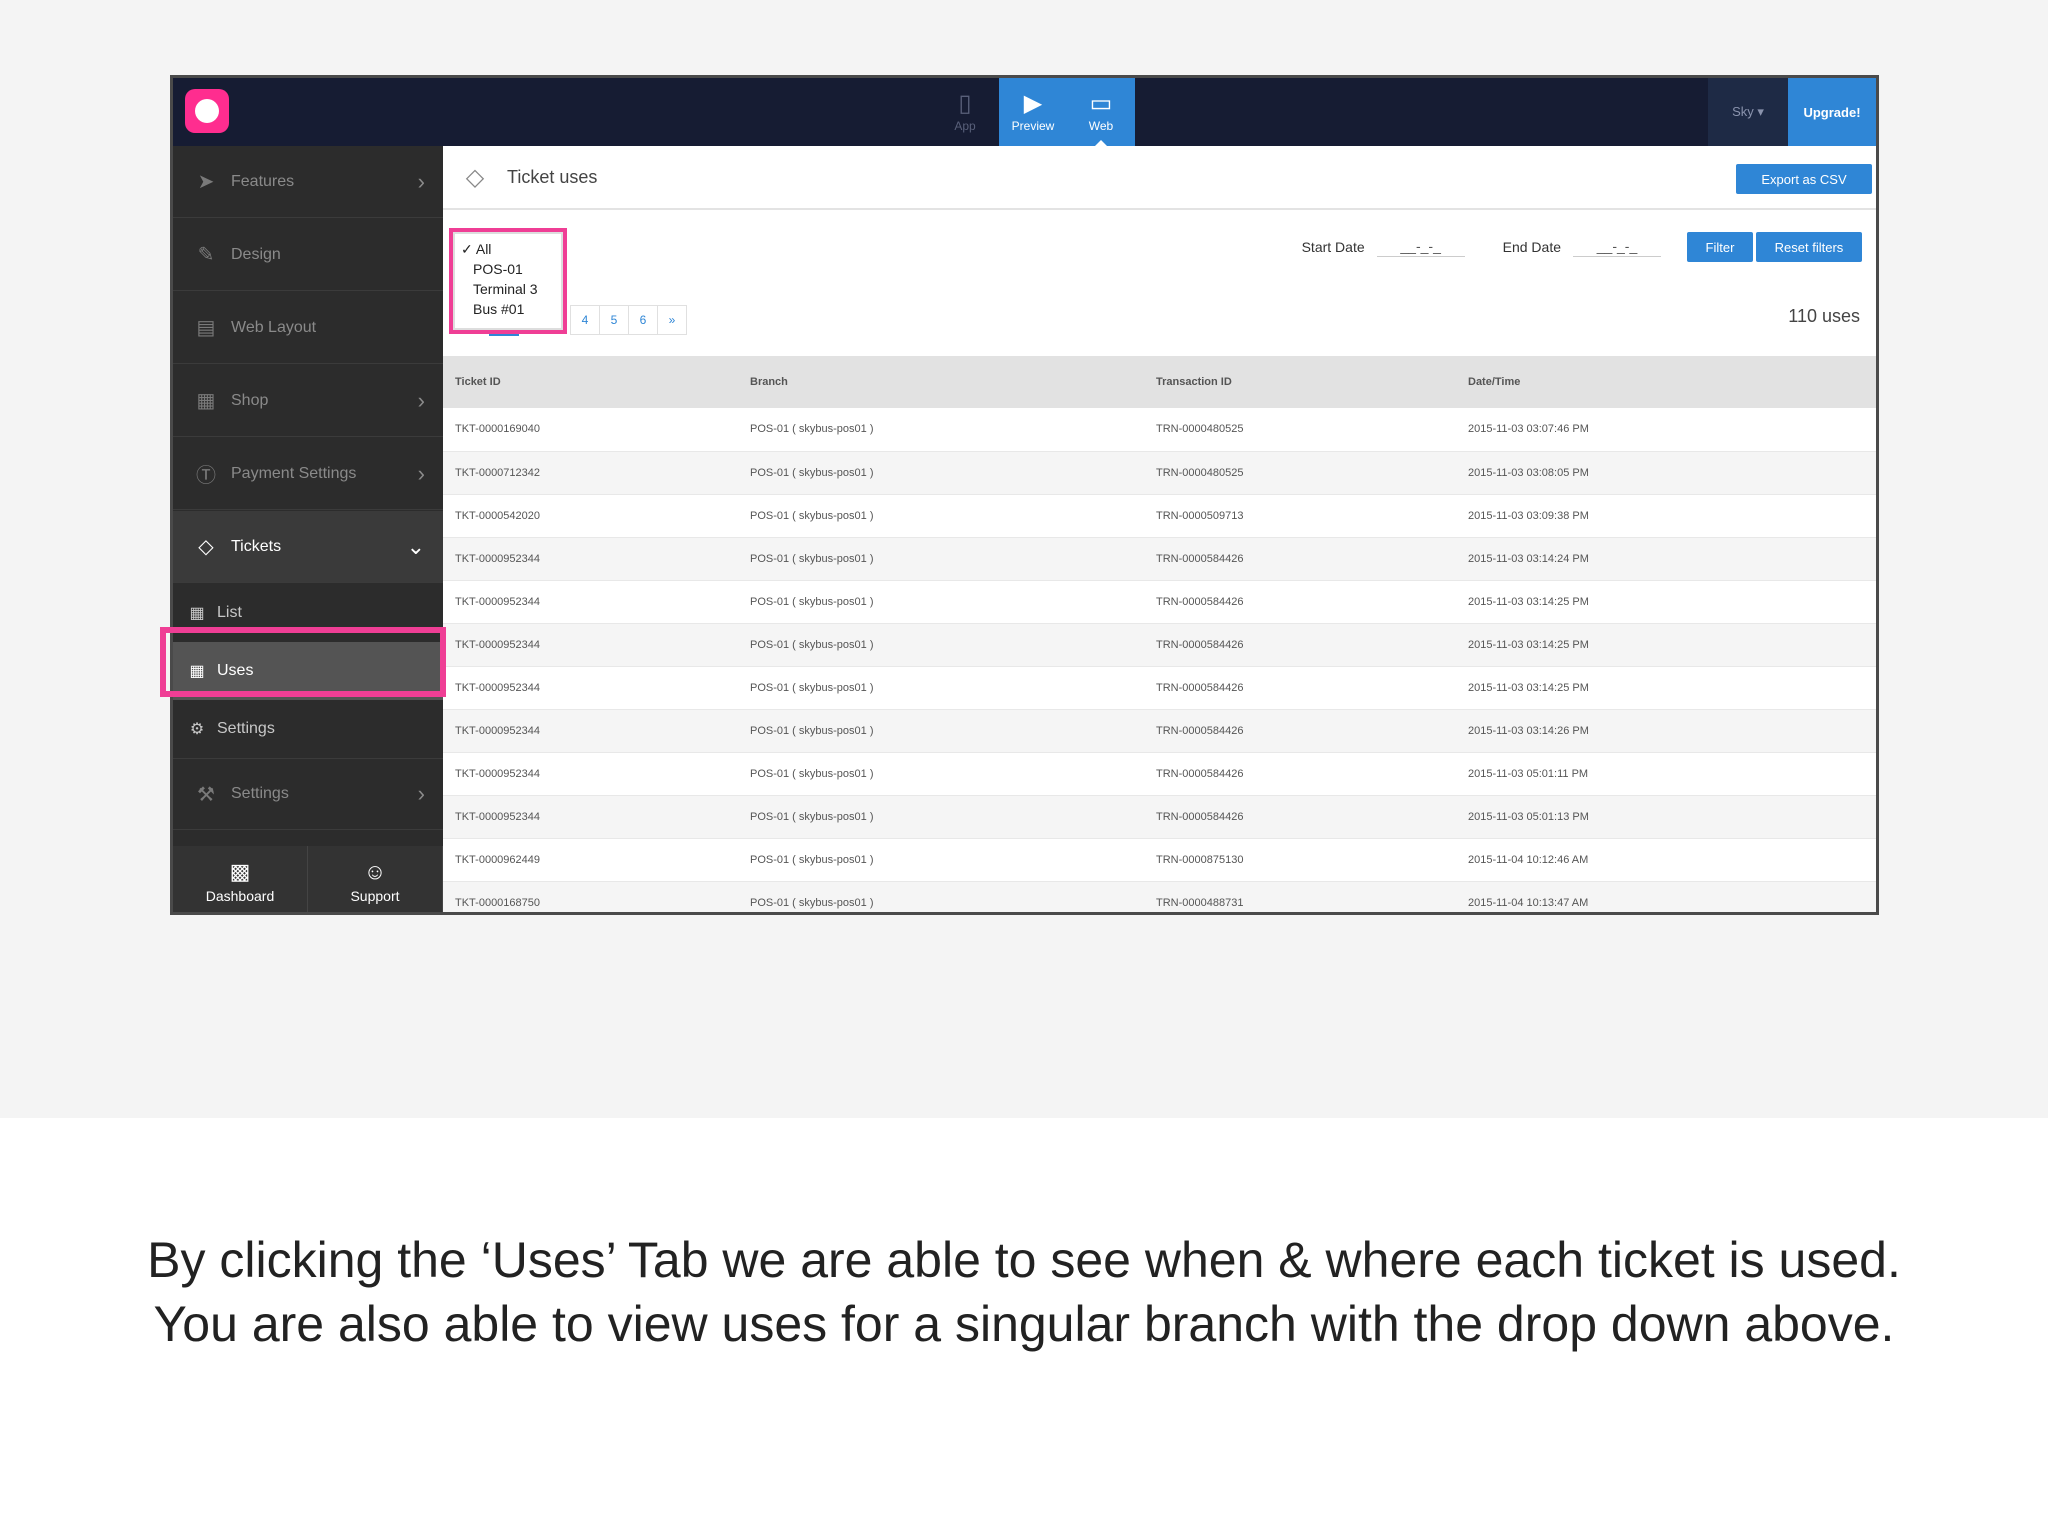 This screenshot has width=2048, height=1536. What do you see at coordinates (206, 476) in the screenshot?
I see `dollar-icon: Ⓣ` at bounding box center [206, 476].